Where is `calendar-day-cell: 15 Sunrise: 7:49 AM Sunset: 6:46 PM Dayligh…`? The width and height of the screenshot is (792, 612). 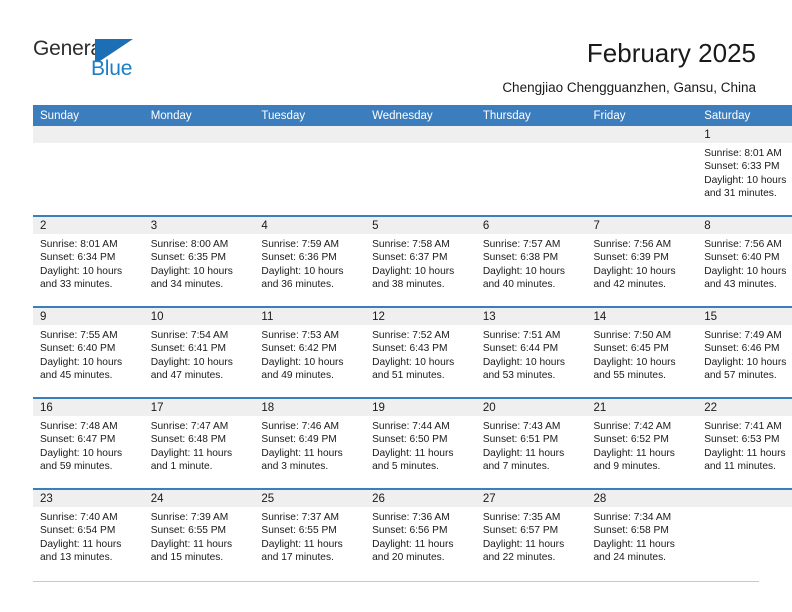
calendar-day-cell: 15 Sunrise: 7:49 AM Sunset: 6:46 PM Dayligh… is located at coordinates (744, 352).